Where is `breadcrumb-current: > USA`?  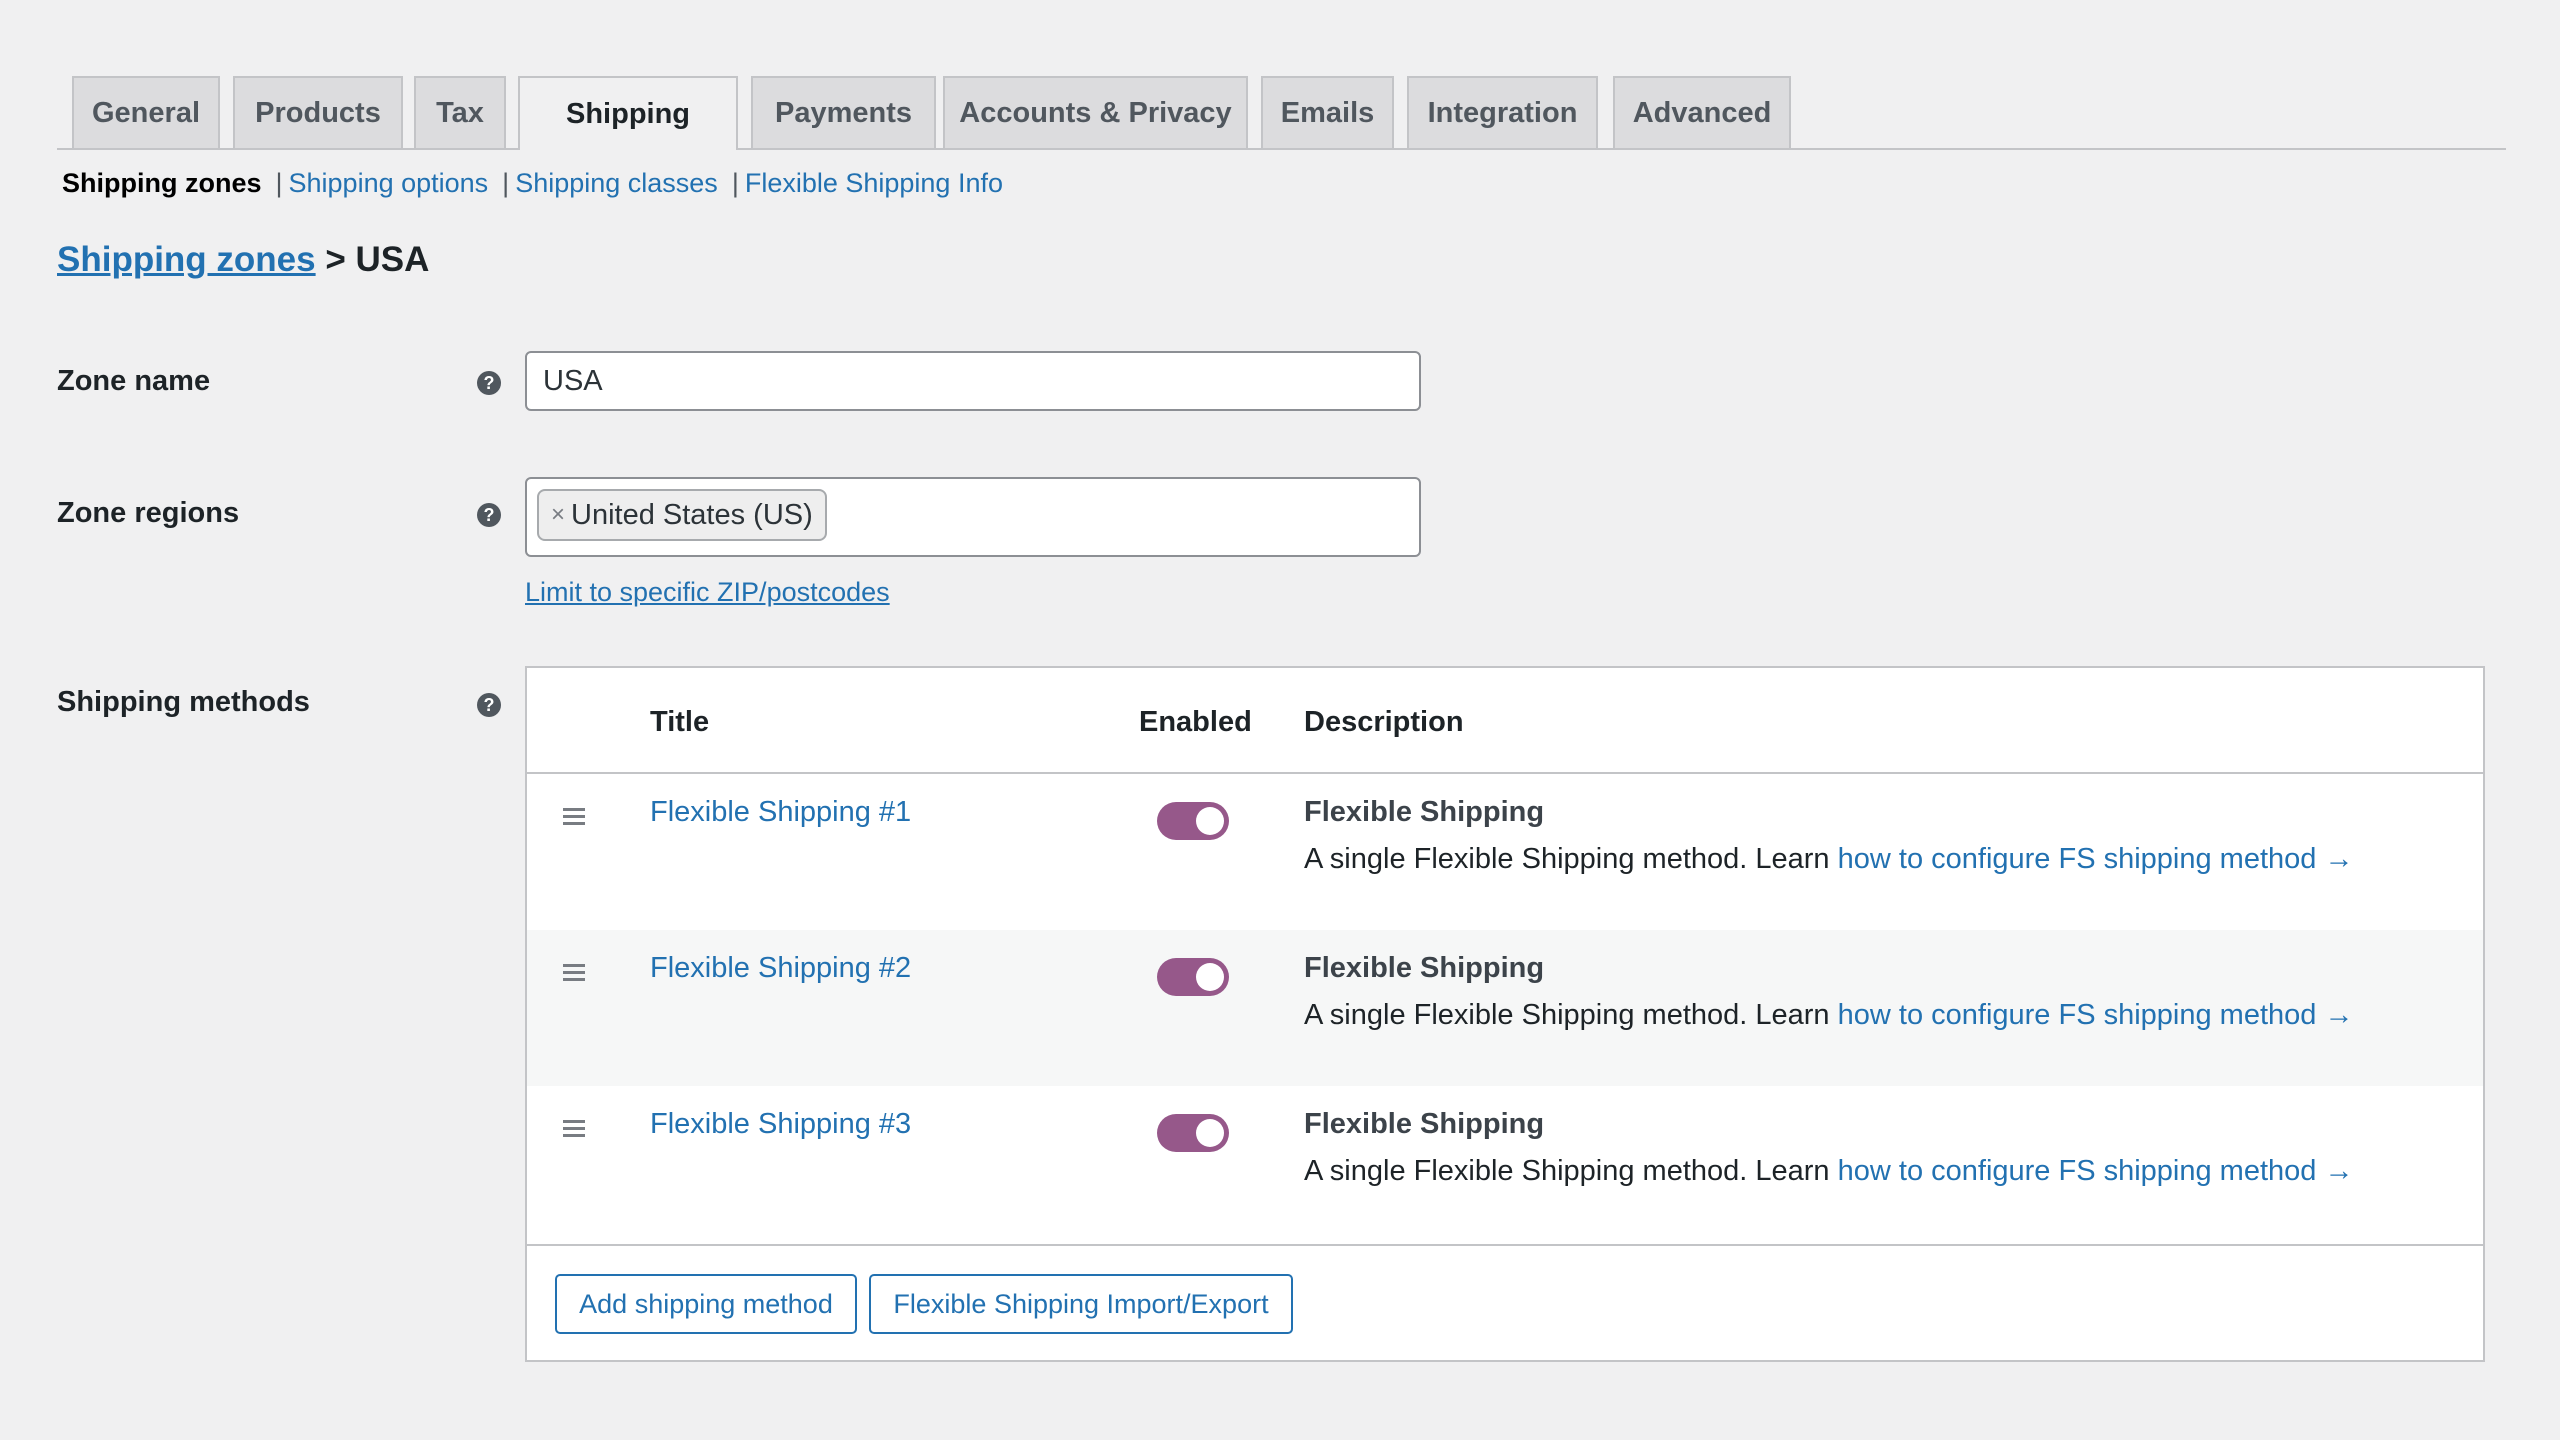
breadcrumb-current: > USA is located at coordinates (377, 259).